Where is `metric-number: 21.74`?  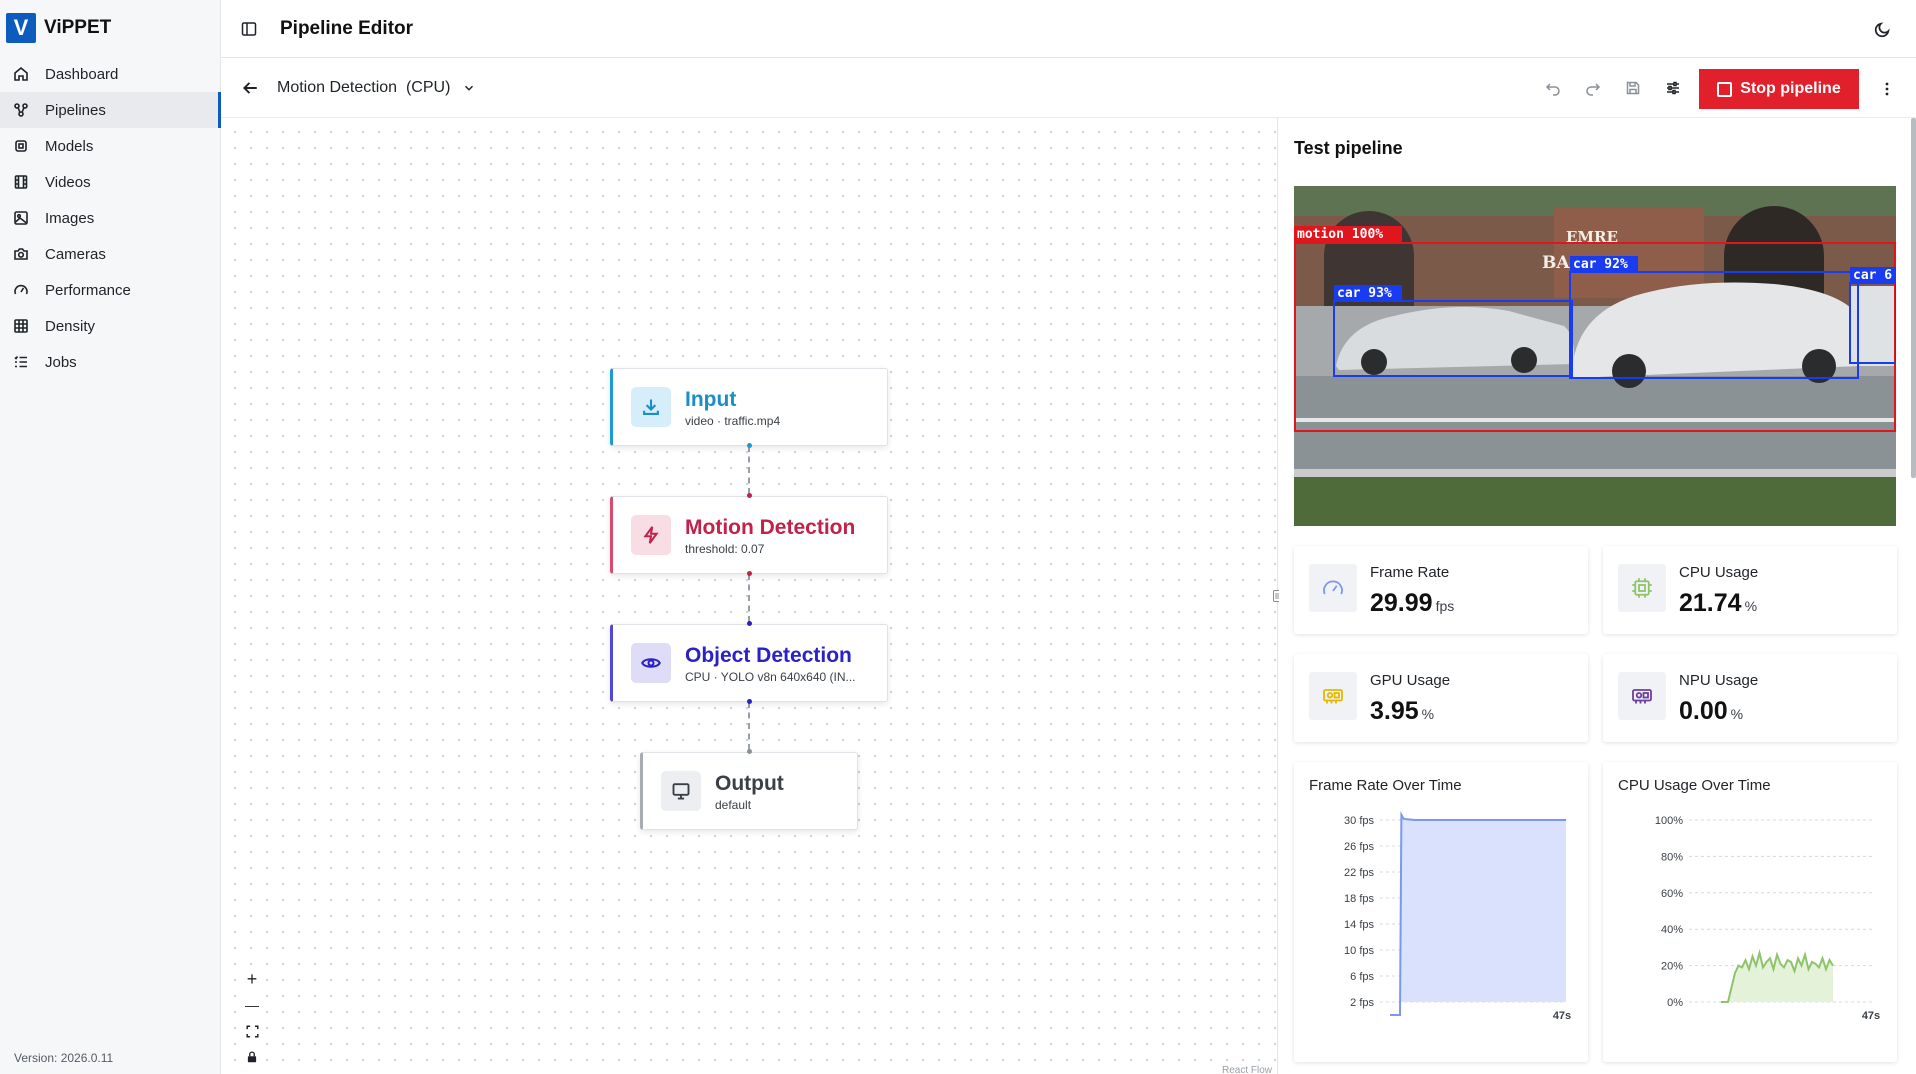
metric-number: 21.74 is located at coordinates (1710, 603).